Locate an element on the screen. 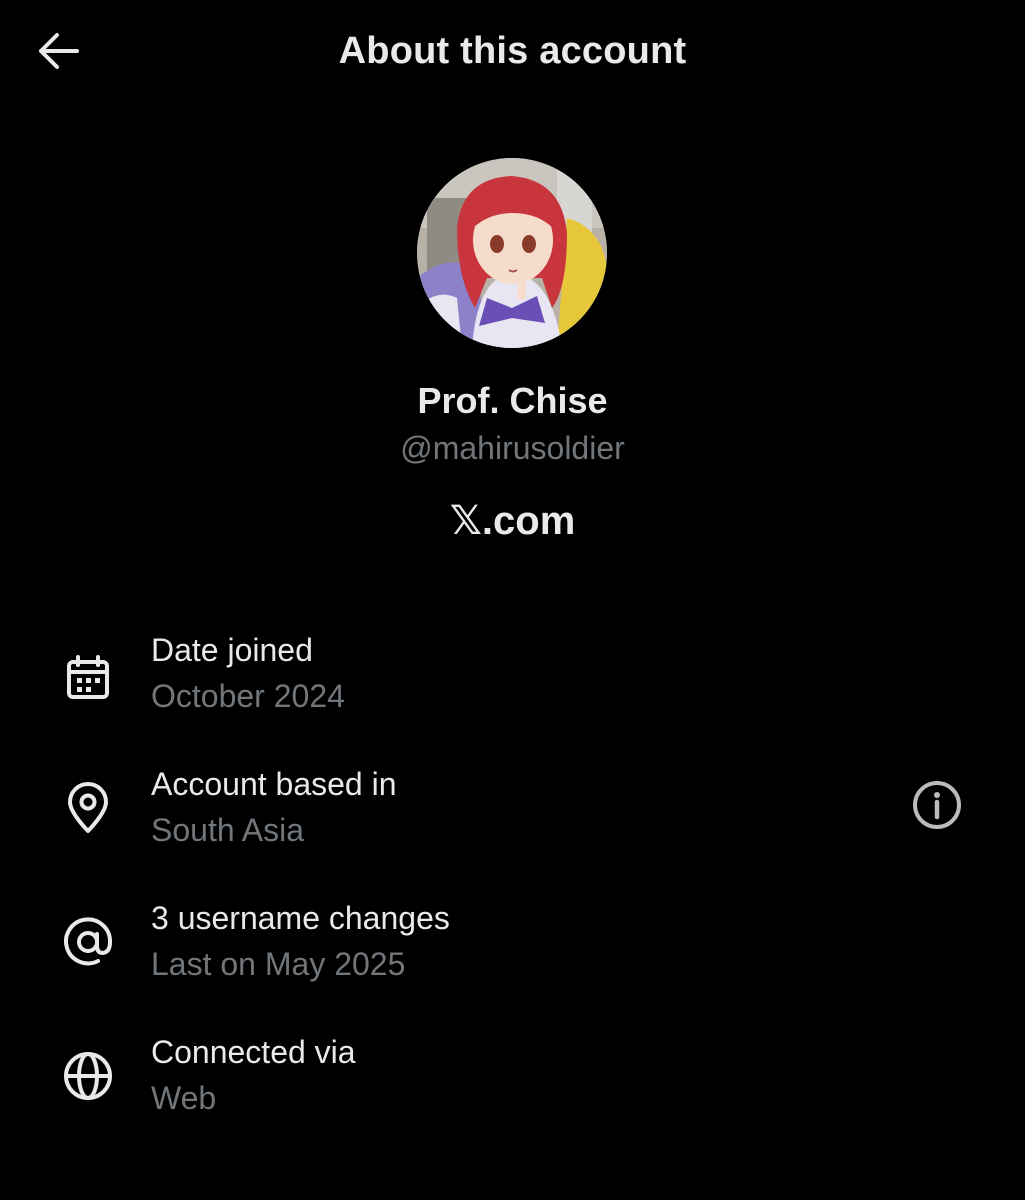  avatar is located at coordinates (512, 253).